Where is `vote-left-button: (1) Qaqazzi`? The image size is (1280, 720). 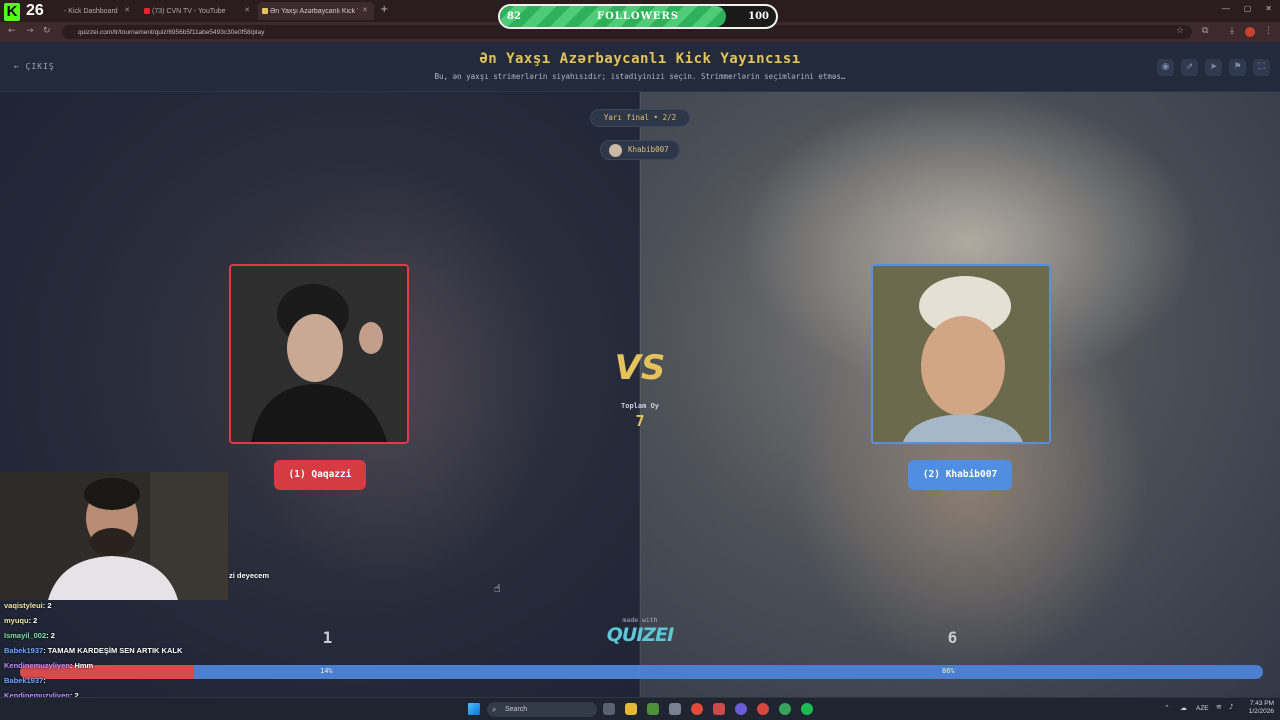
vote-left-button: (1) Qaqazzi is located at coordinates (320, 475).